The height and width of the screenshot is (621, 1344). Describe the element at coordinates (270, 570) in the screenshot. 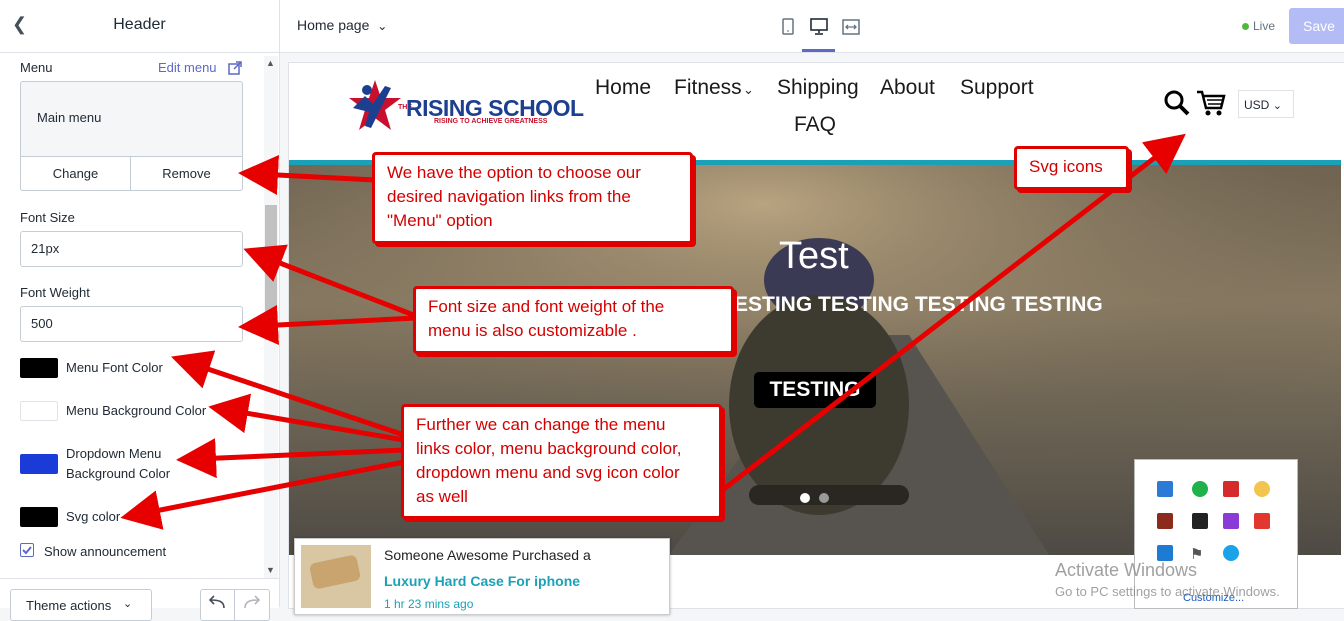

I see `scroll-down-icon: ▼` at that location.